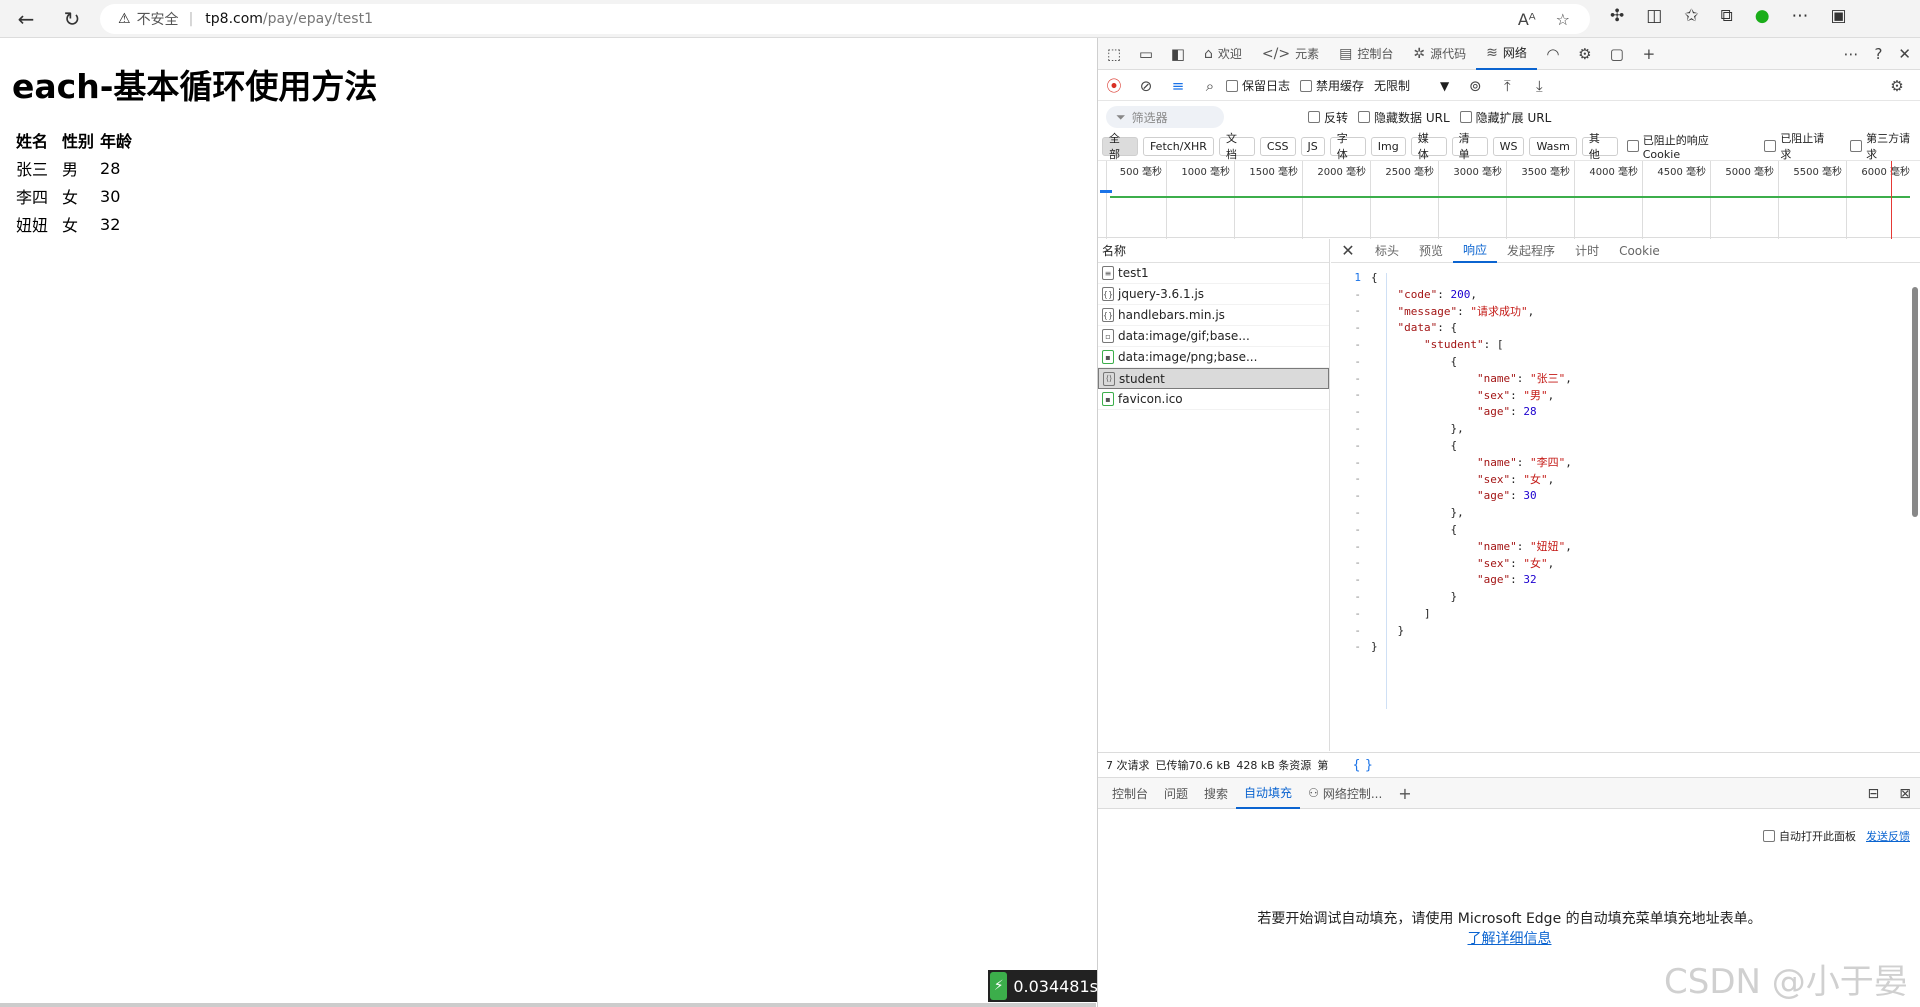 The width and height of the screenshot is (1920, 1007). I want to click on inspect-icon: ⬚, so click(1114, 54).